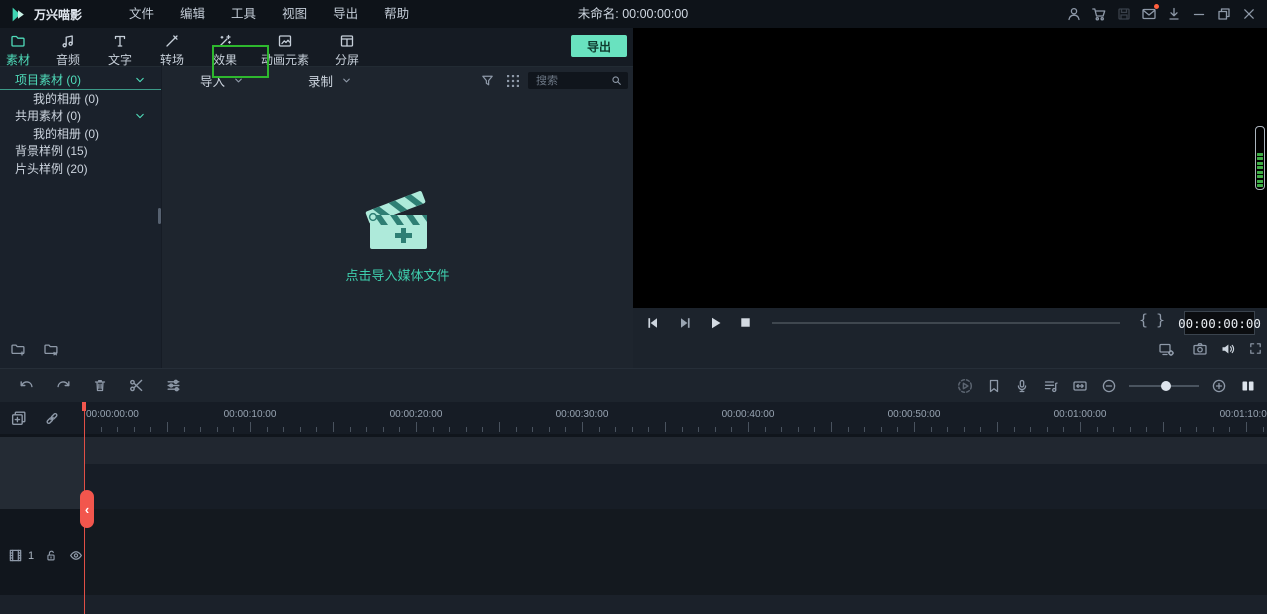 This screenshot has height=614, width=1267. Describe the element at coordinates (31, 555) in the screenshot. I see `track-number: 1` at that location.